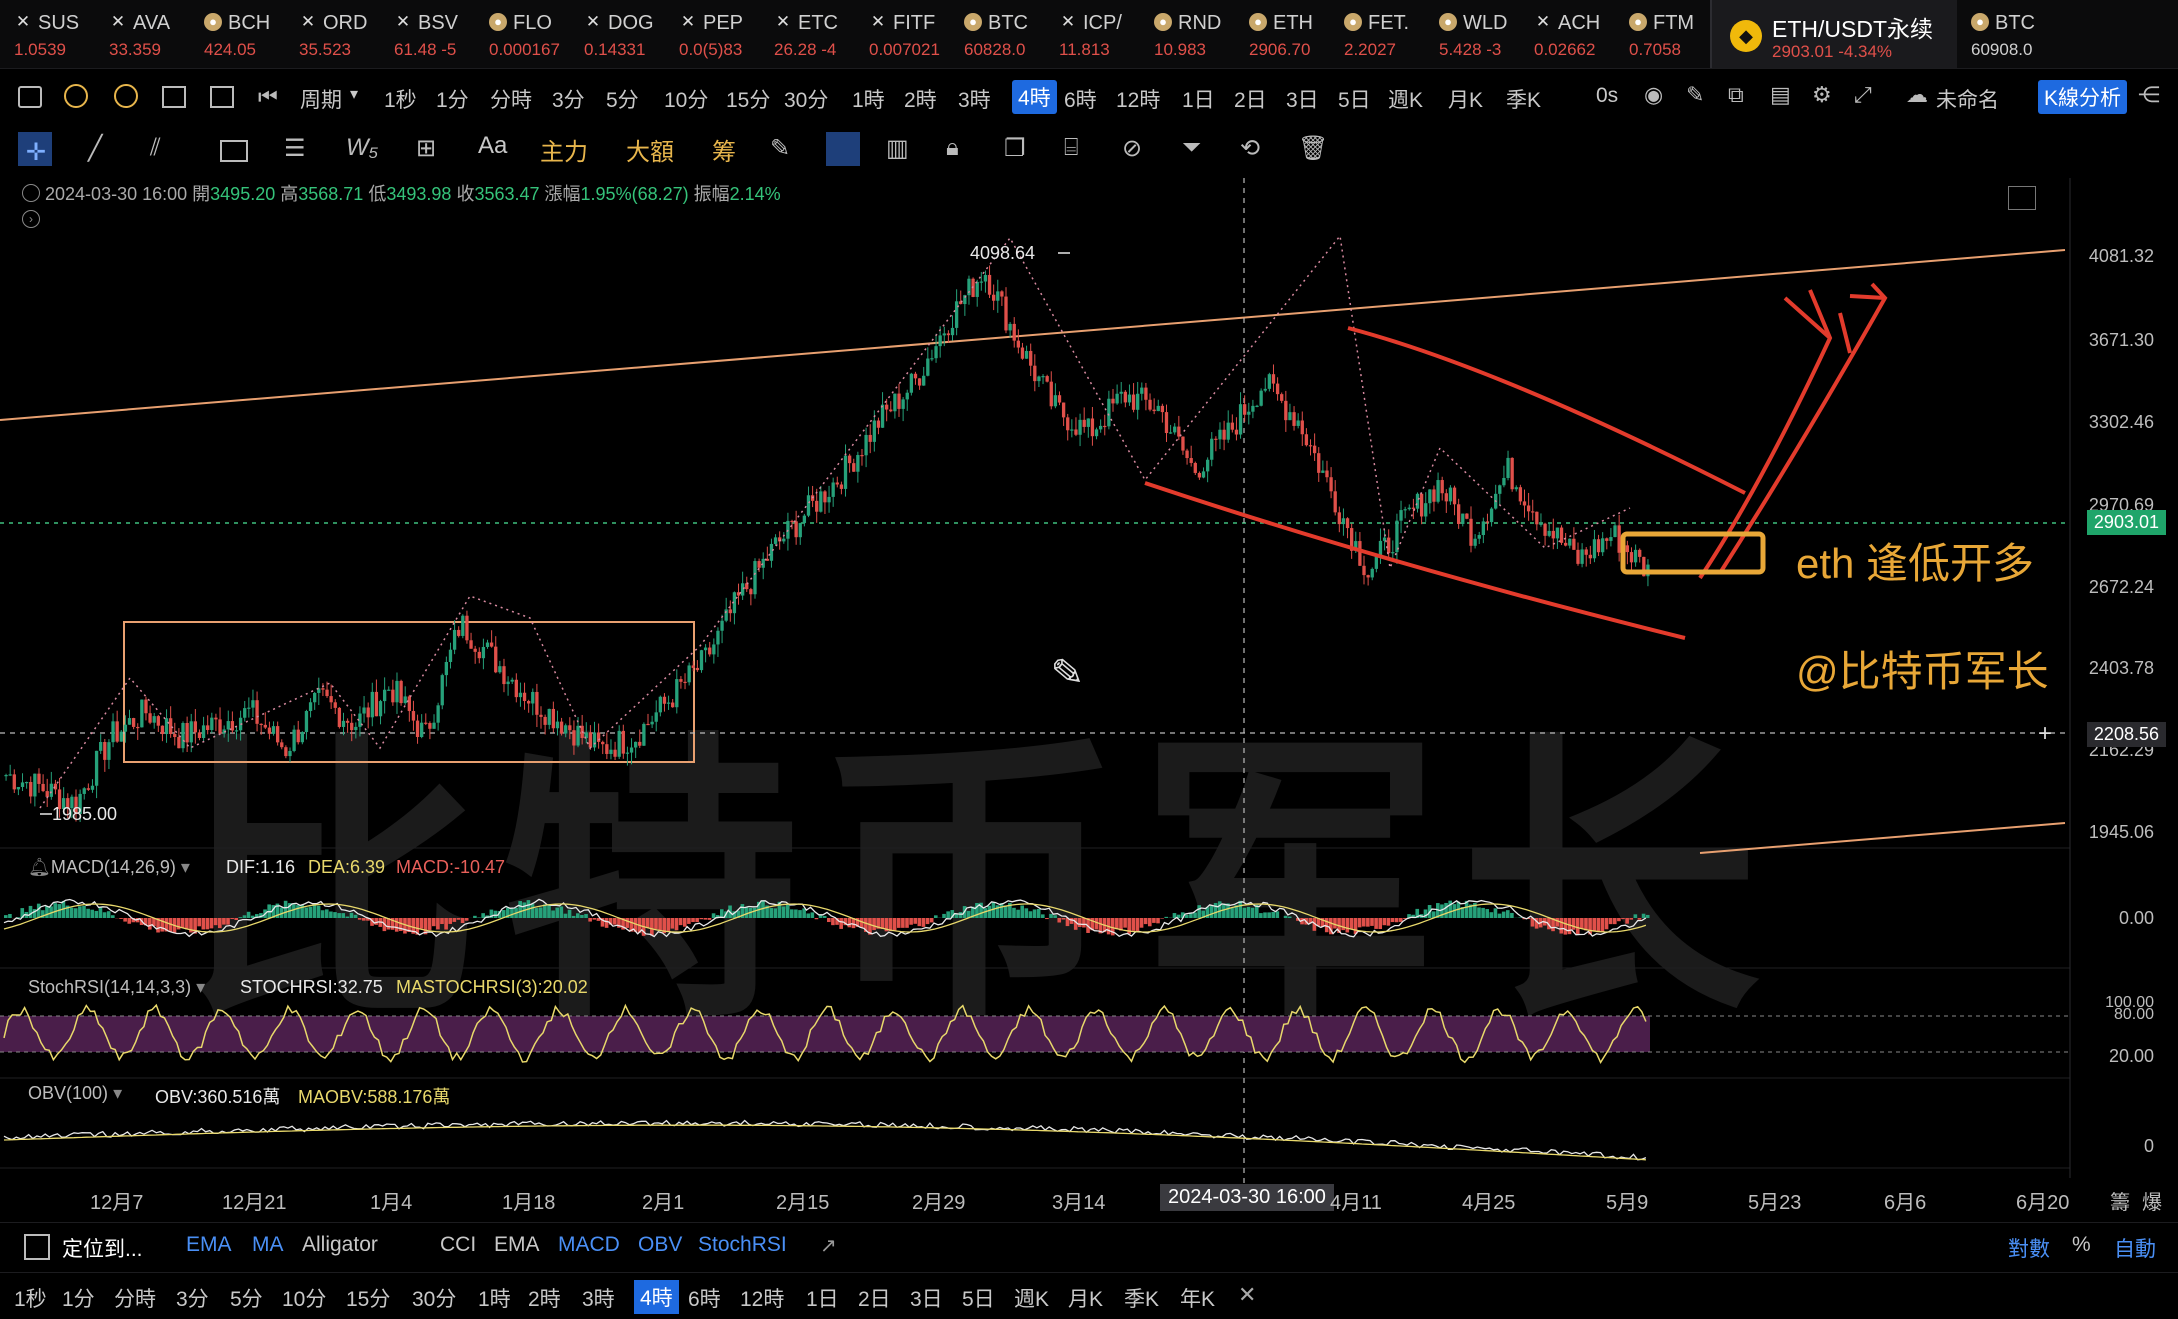 The height and width of the screenshot is (1319, 2178). What do you see at coordinates (209, 1245) in the screenshot?
I see `indicator-ema: EMA` at bounding box center [209, 1245].